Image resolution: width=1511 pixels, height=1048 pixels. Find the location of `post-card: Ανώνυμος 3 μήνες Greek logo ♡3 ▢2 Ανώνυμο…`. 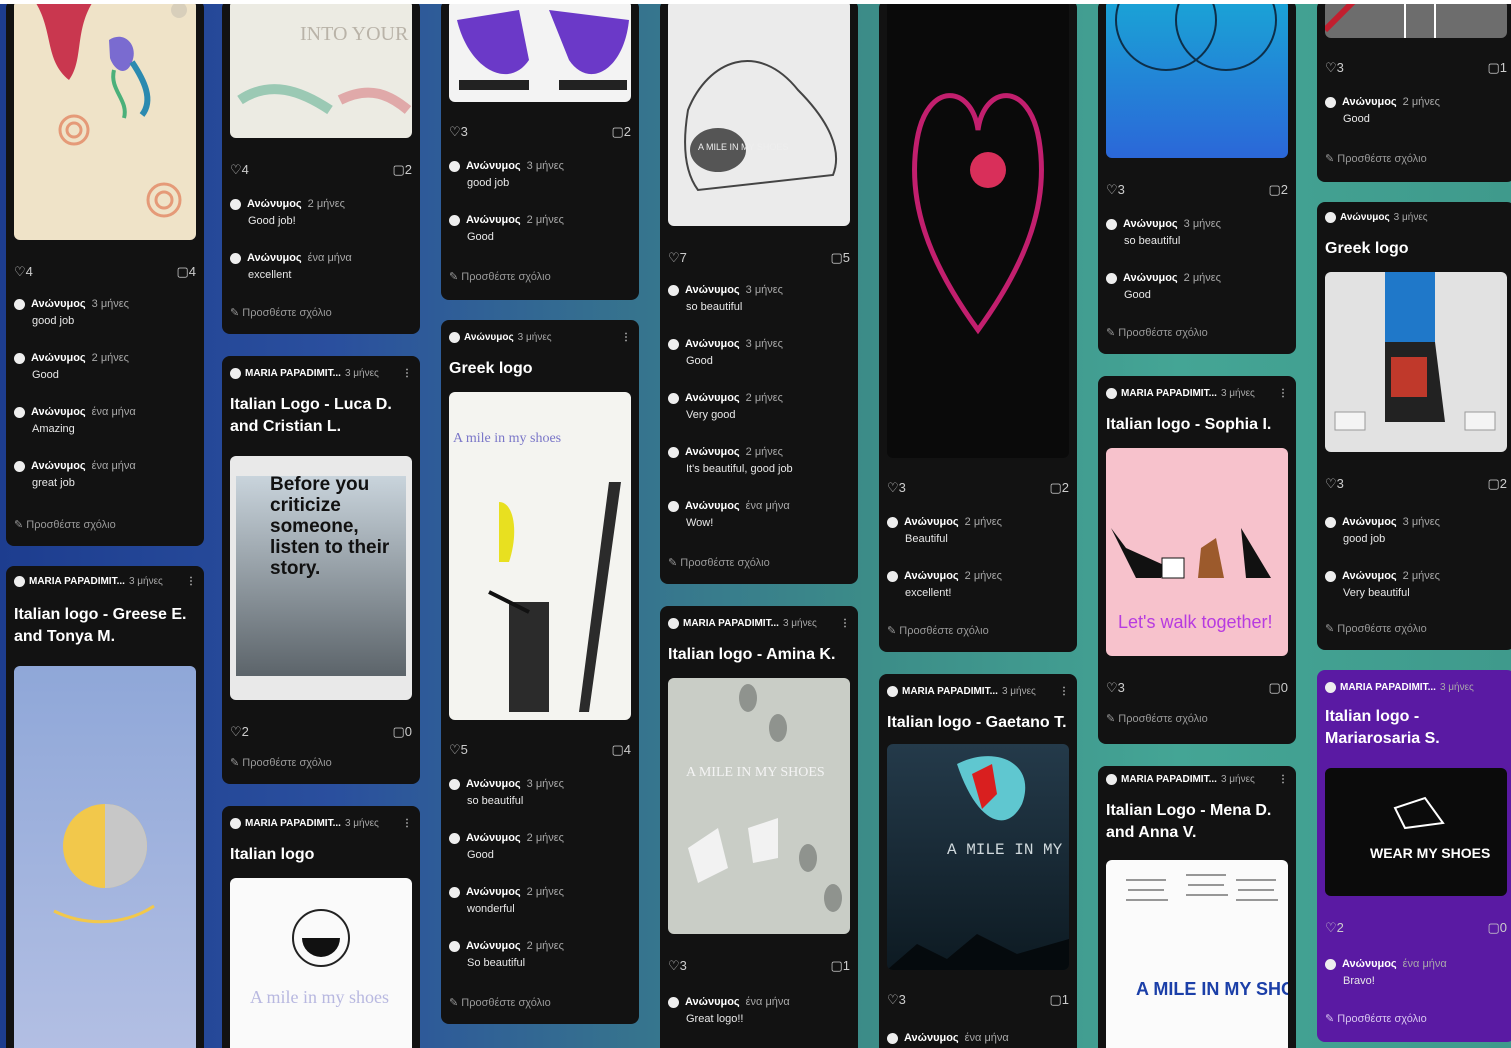

post-card: Ανώνυμος 3 μήνες Greek logo ♡3 ▢2 Ανώνυμο… is located at coordinates (1414, 426).